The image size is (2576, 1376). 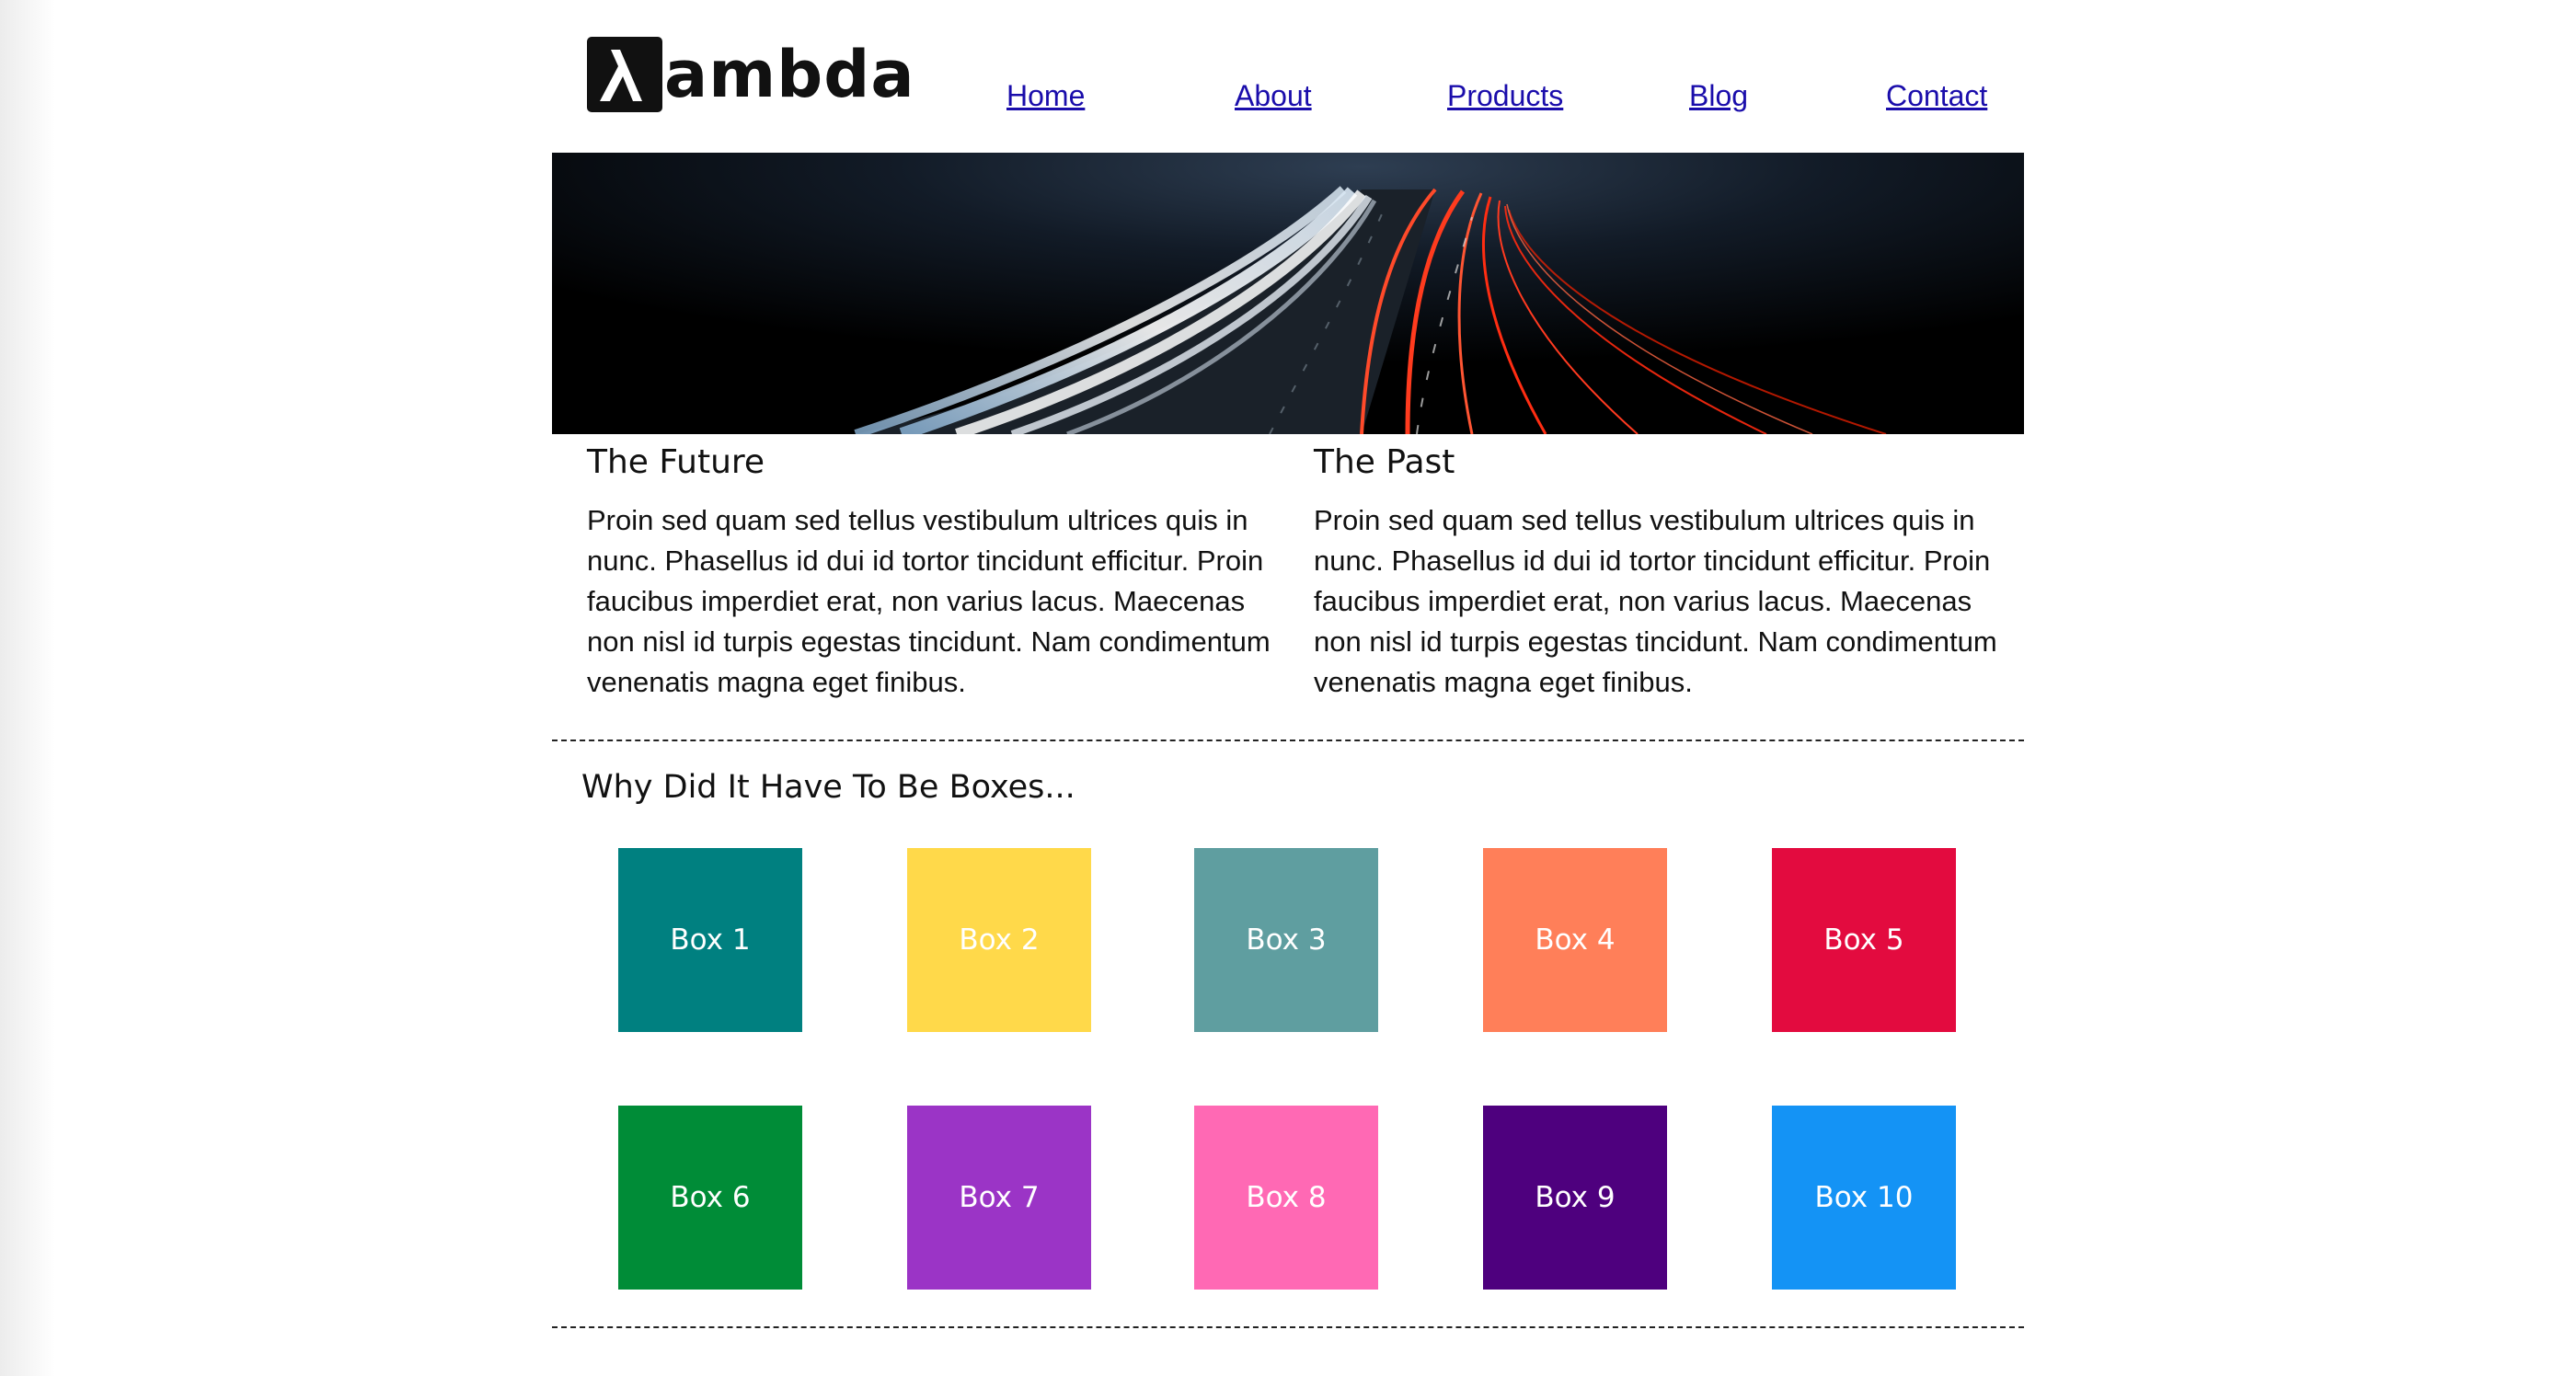 What do you see at coordinates (1505, 96) in the screenshot?
I see `nav-products-link: Products` at bounding box center [1505, 96].